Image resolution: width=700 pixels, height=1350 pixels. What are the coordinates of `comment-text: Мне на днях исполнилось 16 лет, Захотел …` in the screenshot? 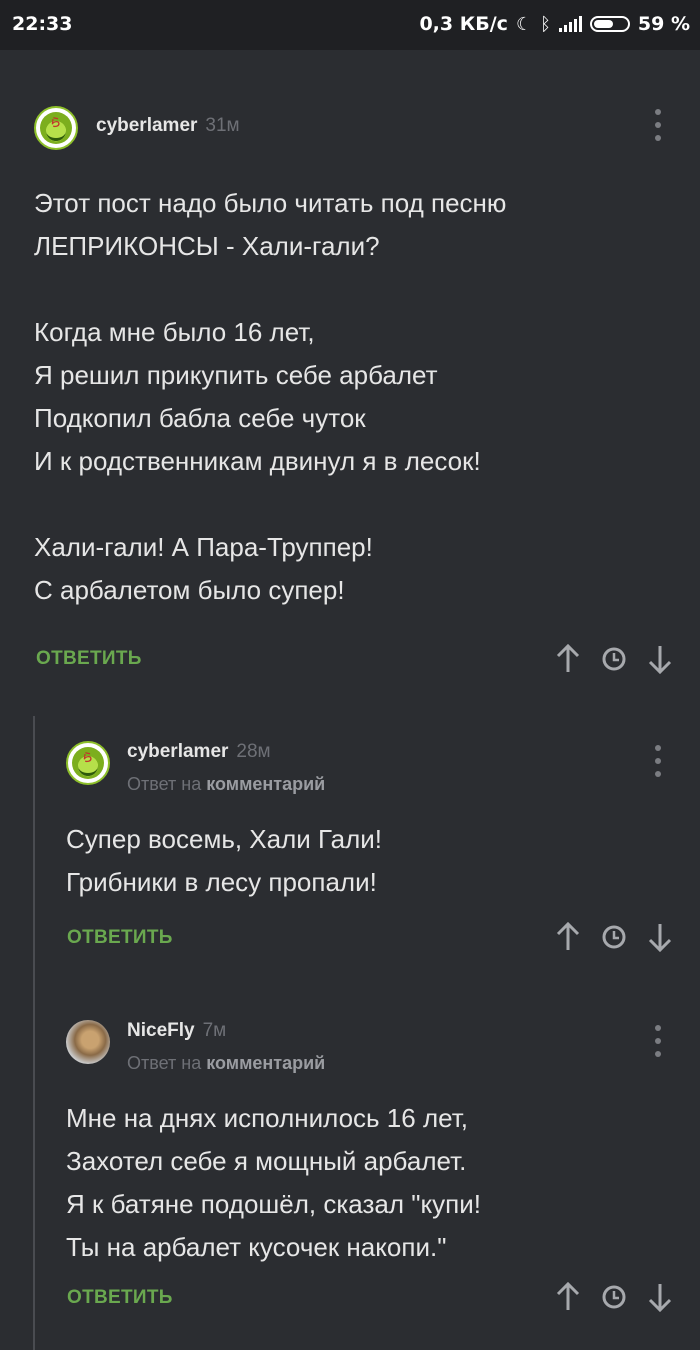 It's located at (273, 1182).